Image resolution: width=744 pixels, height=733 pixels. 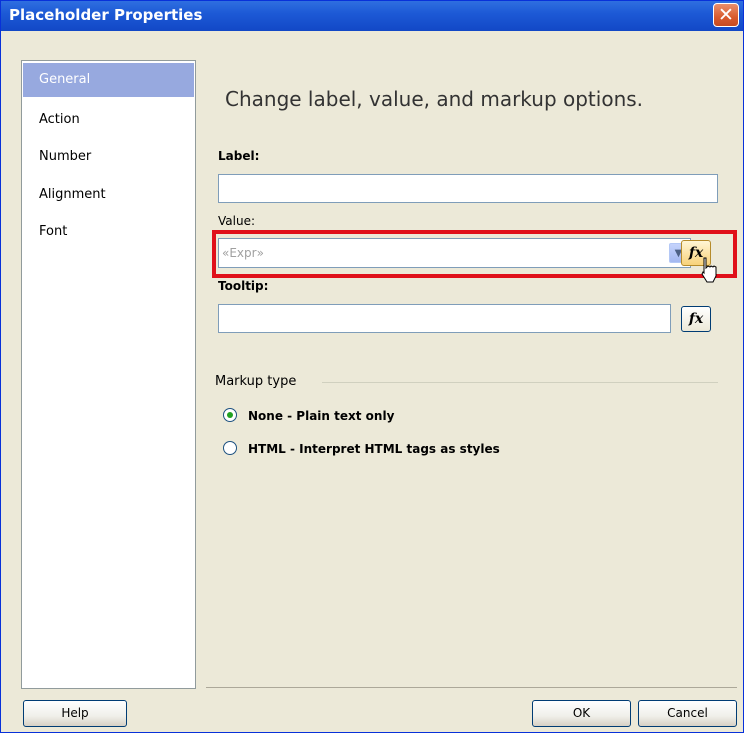 What do you see at coordinates (709, 270) in the screenshot?
I see `mouse-cursor-icon` at bounding box center [709, 270].